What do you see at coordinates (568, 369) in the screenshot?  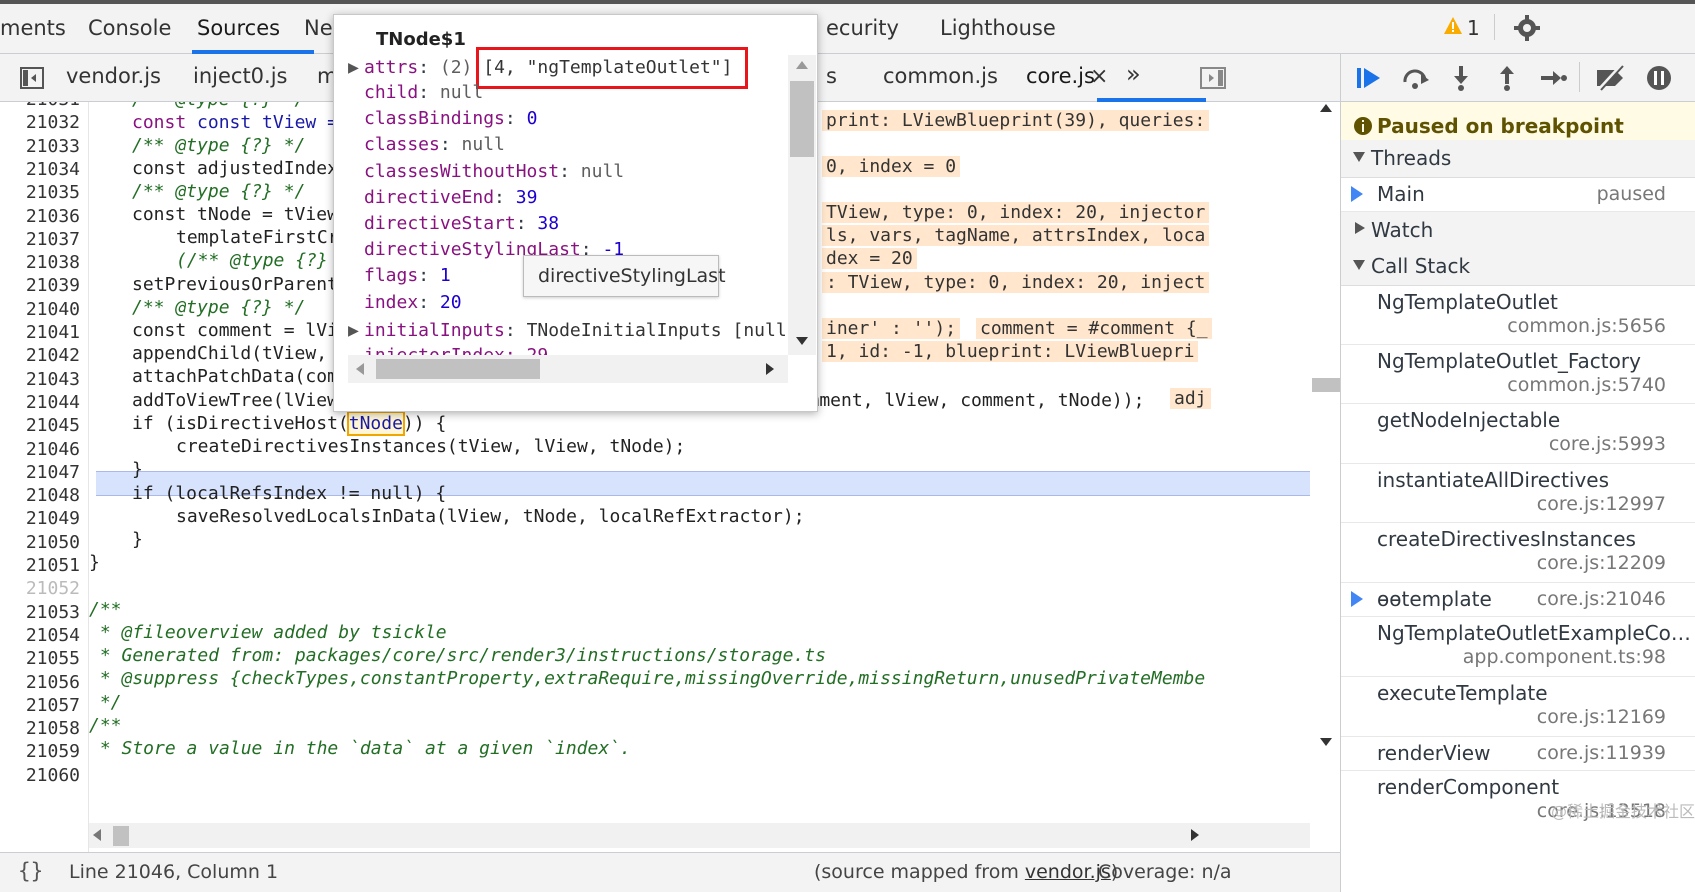 I see `popover-horizontal-scrollbar` at bounding box center [568, 369].